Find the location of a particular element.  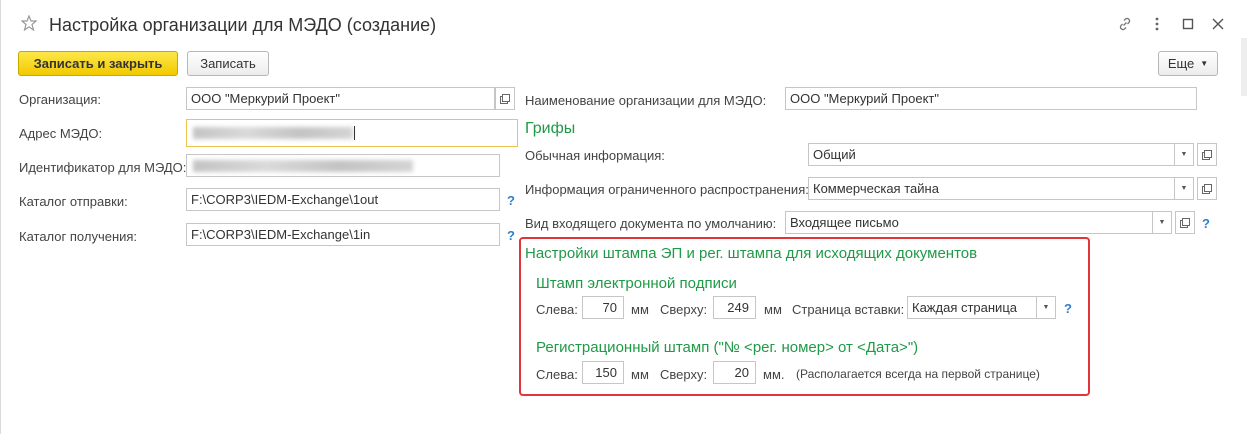

normal-info-open-button is located at coordinates (1207, 154).